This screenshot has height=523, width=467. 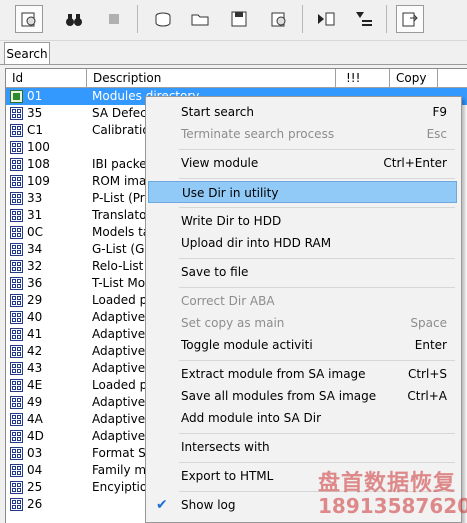 I want to click on menu-shortcut: Ctrl+Enter, so click(x=415, y=163).